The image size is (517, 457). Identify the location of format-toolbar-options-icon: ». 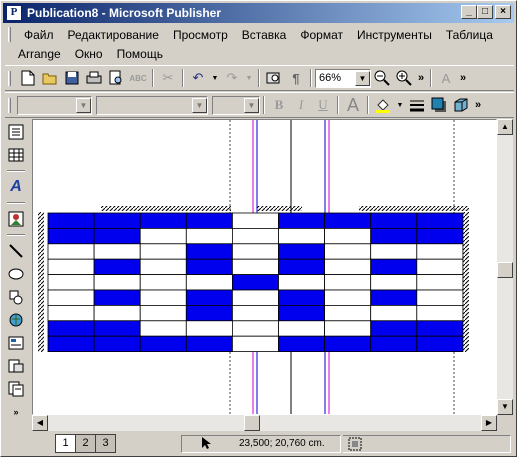
(478, 105).